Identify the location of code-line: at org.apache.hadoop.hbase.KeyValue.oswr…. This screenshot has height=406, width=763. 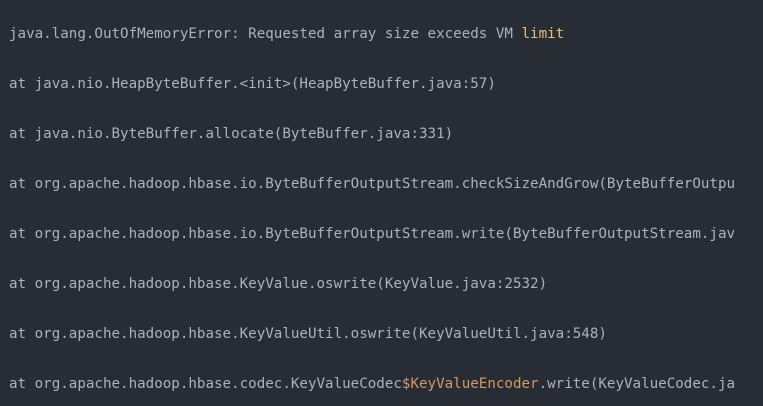
(278, 284).